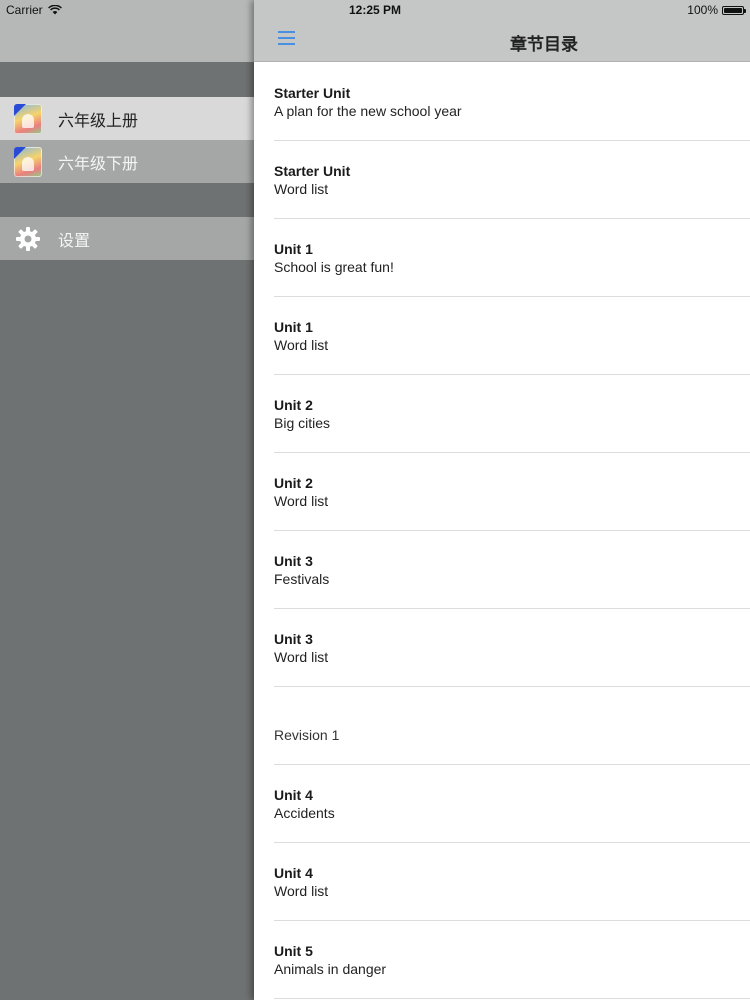  Describe the element at coordinates (502, 882) in the screenshot. I see `list-item: Unit 4 Word list` at that location.